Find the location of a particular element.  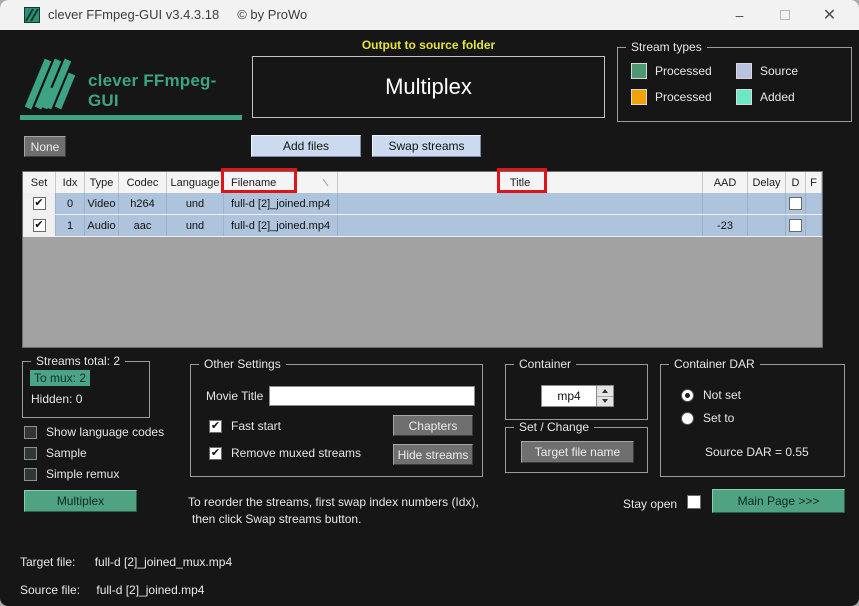

legend-item-processed-orange: Processed is located at coordinates (671, 97).